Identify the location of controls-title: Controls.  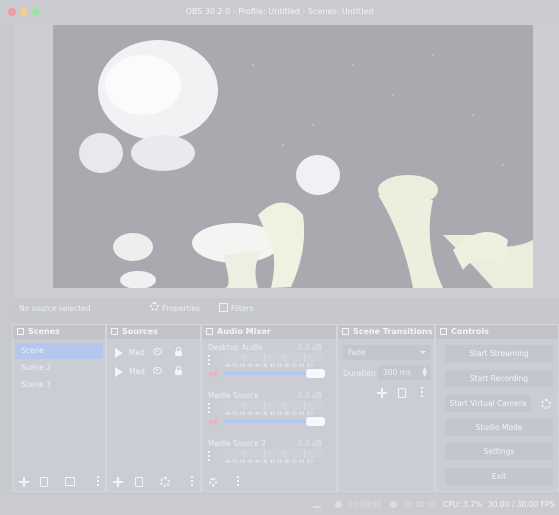
(470, 331).